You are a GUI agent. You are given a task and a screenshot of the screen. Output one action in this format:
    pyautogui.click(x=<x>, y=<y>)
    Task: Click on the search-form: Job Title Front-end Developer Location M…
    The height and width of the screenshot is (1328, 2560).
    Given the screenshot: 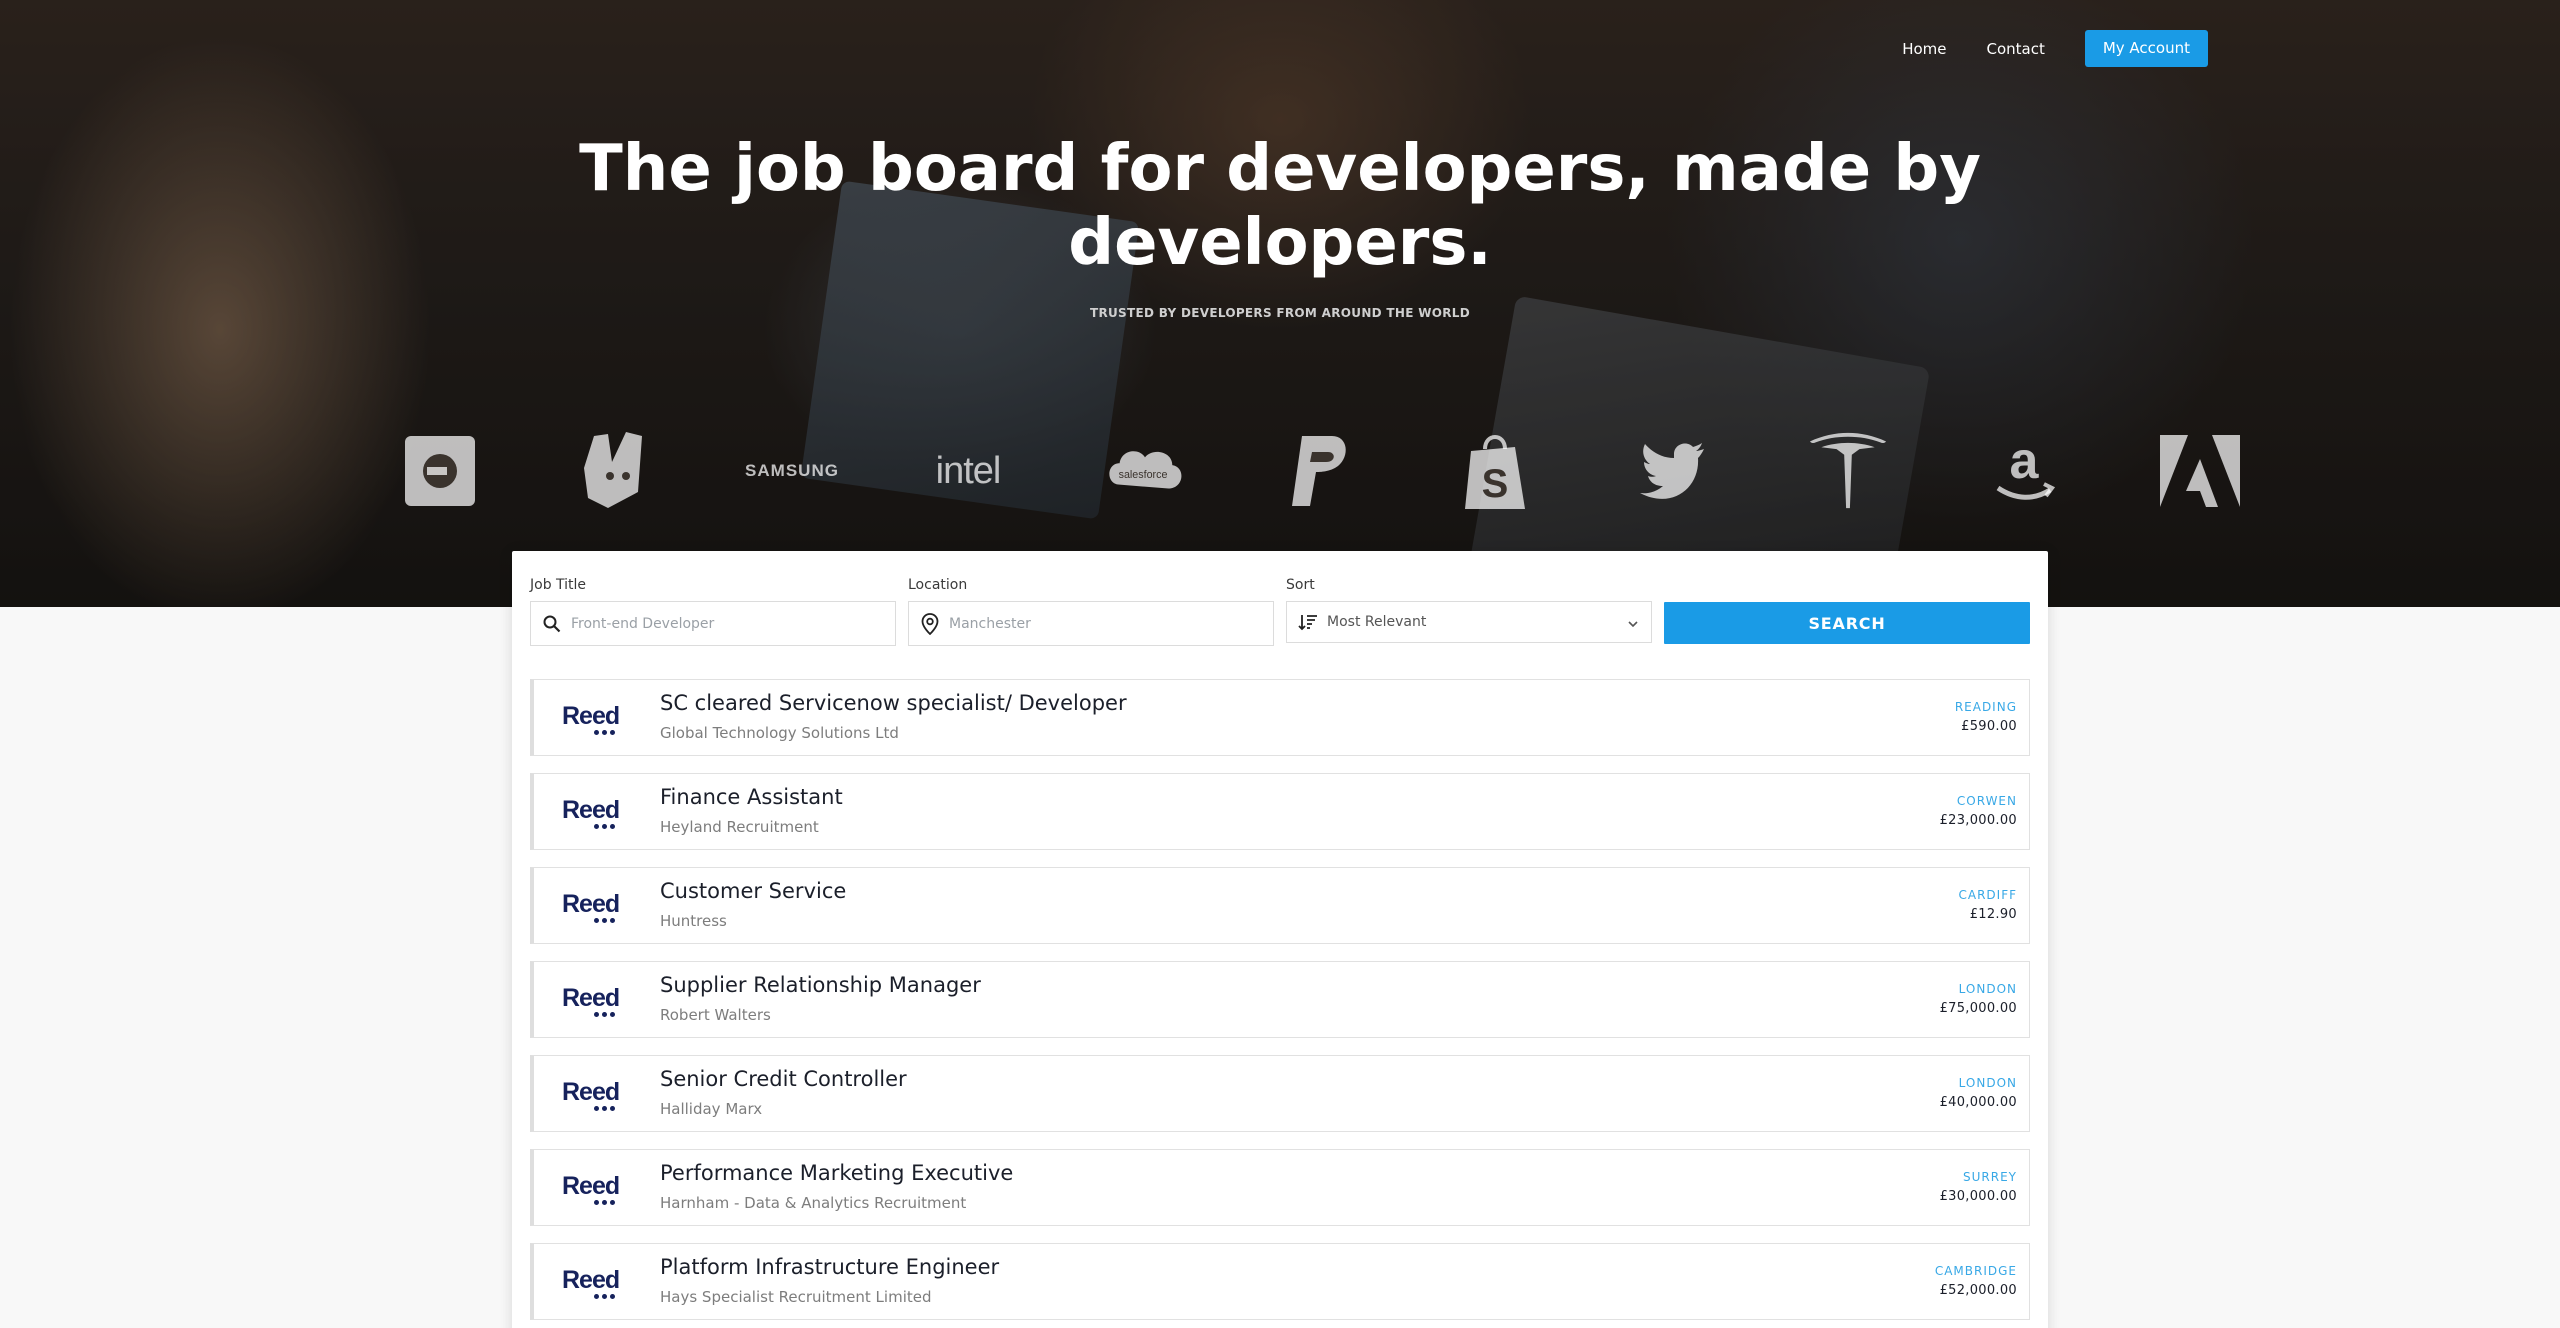 What is the action you would take?
    pyautogui.click(x=1280, y=611)
    